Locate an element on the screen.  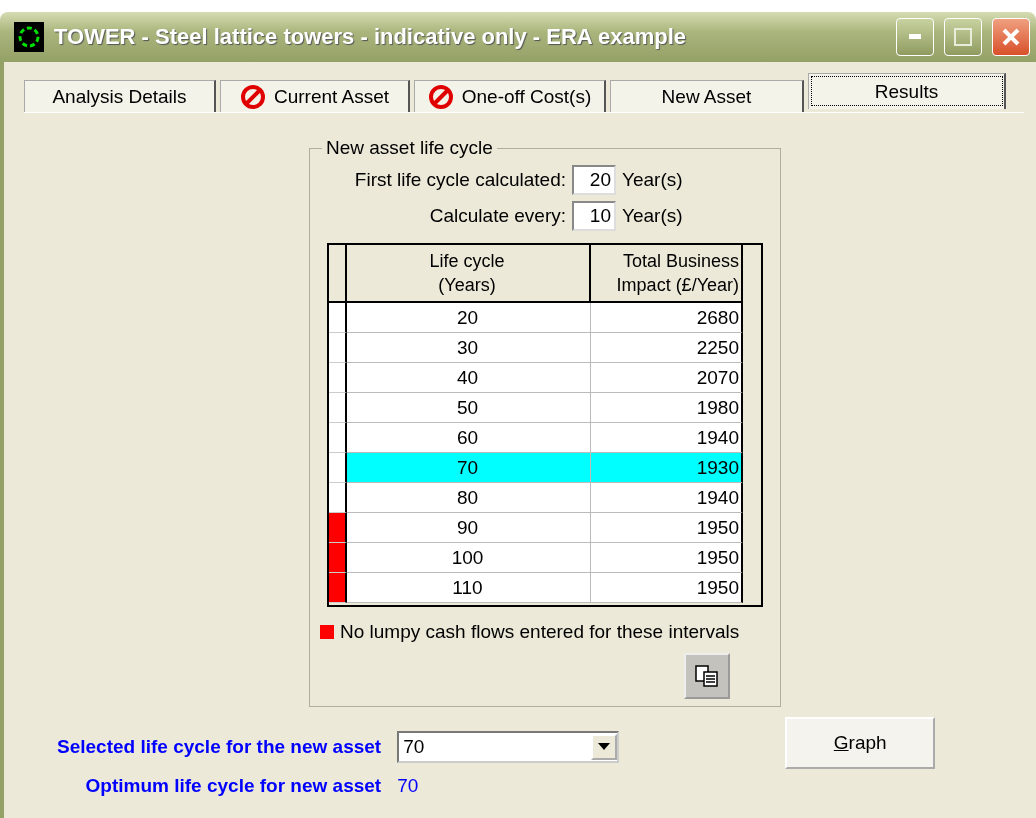
tab: Current Asset is located at coordinates (315, 96).